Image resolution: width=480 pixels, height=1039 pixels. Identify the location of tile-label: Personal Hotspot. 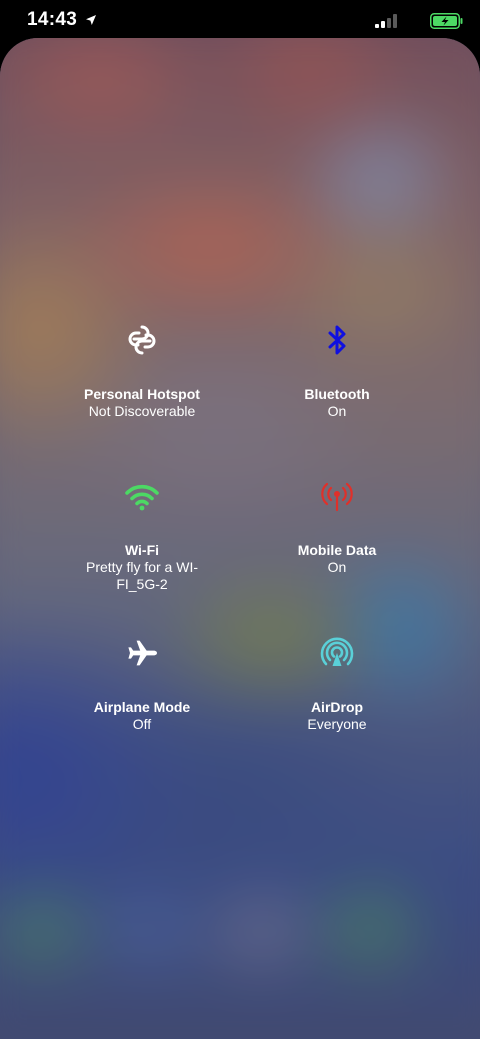
(142, 394).